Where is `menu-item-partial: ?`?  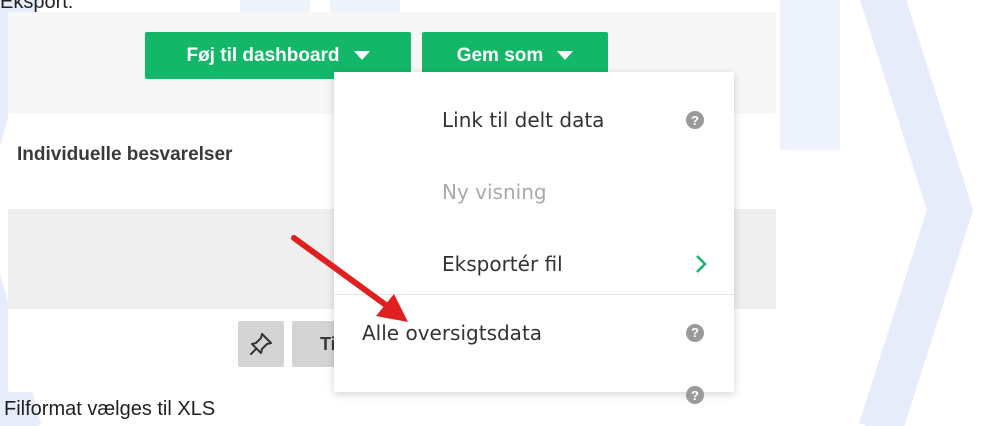 menu-item-partial: ? is located at coordinates (534, 387).